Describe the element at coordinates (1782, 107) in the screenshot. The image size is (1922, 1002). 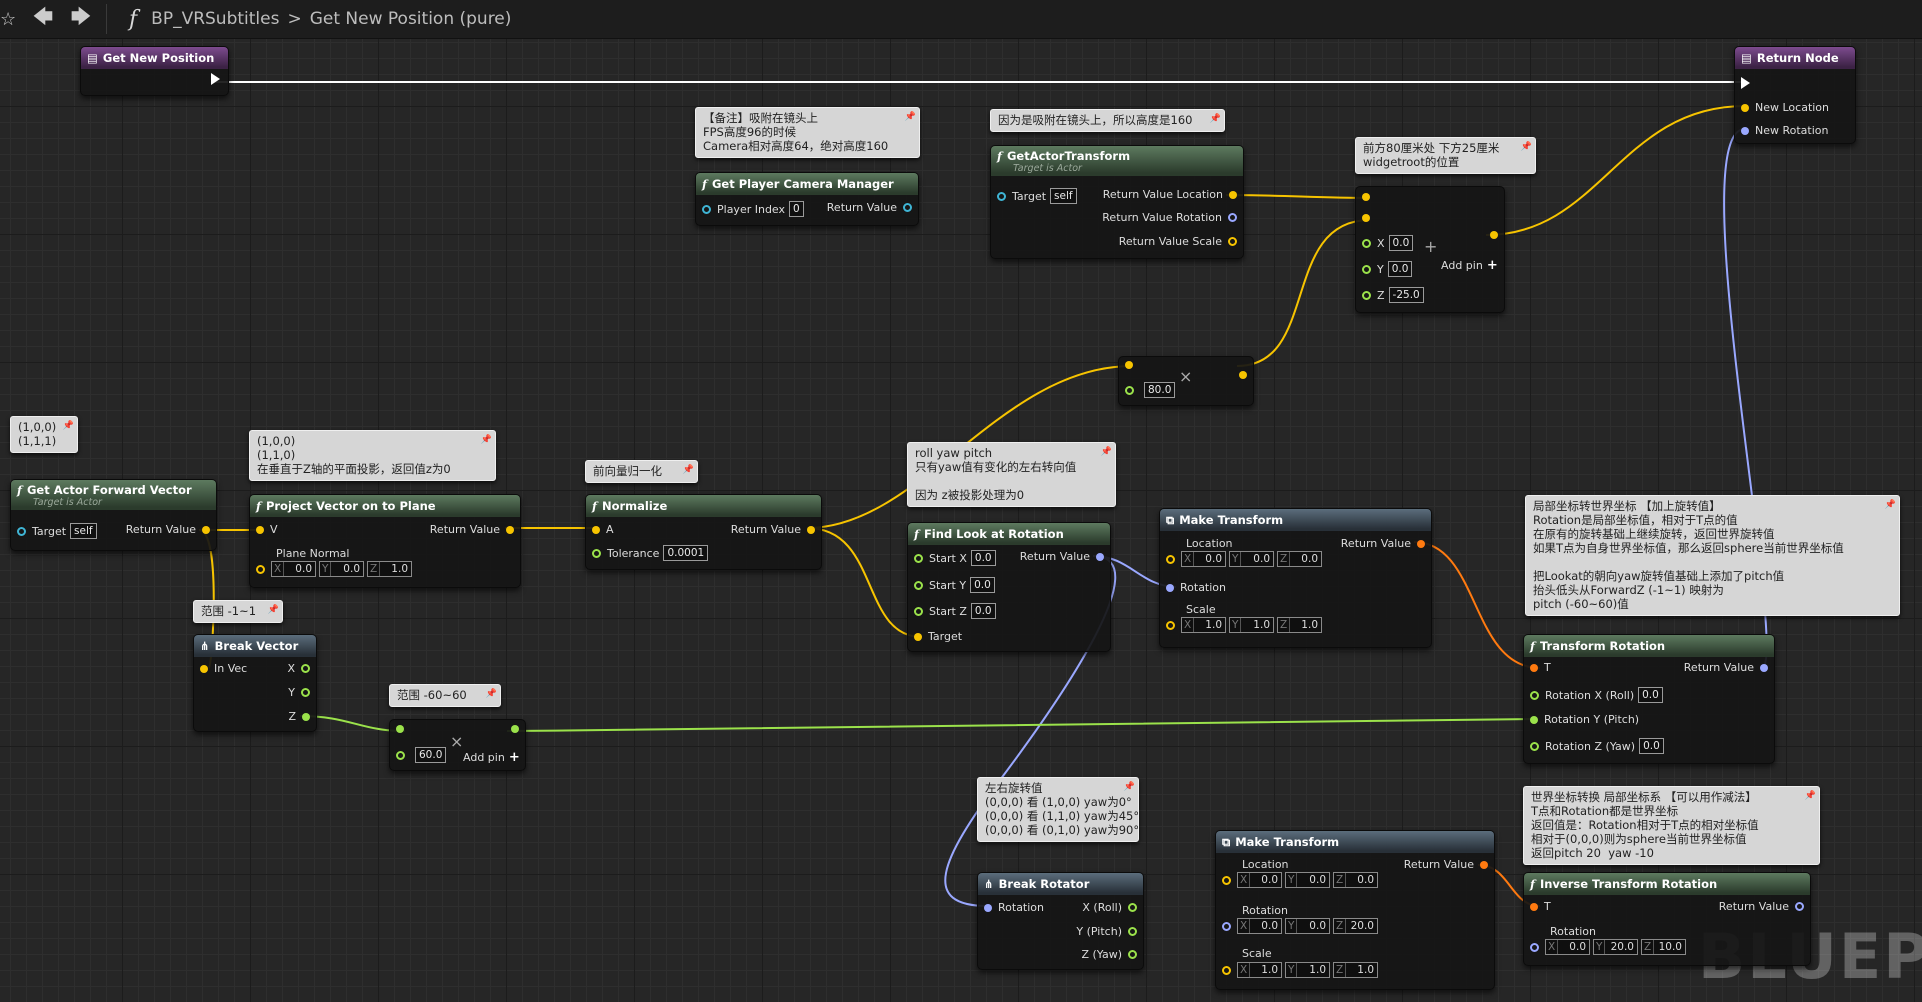
I see `pin-new-location: New Location` at that location.